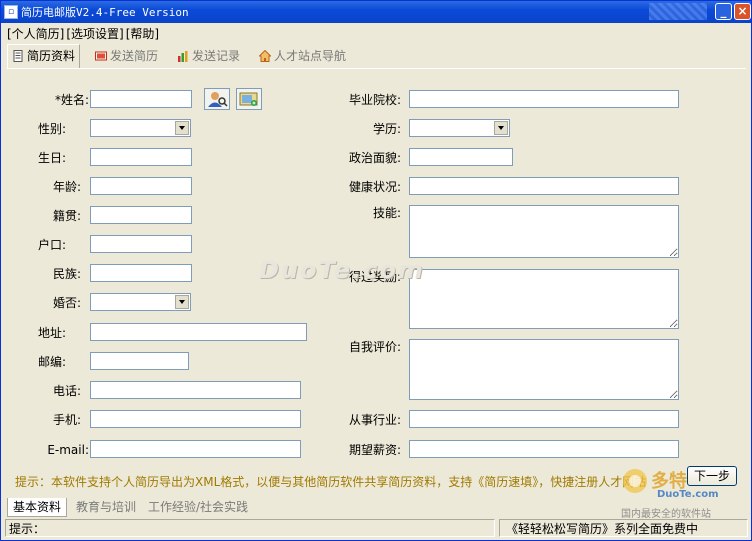 The height and width of the screenshot is (541, 752). Describe the element at coordinates (376, 12) in the screenshot. I see `title-bar: ▫ 简历电邮版V2.4-Free Version _ ×` at that location.